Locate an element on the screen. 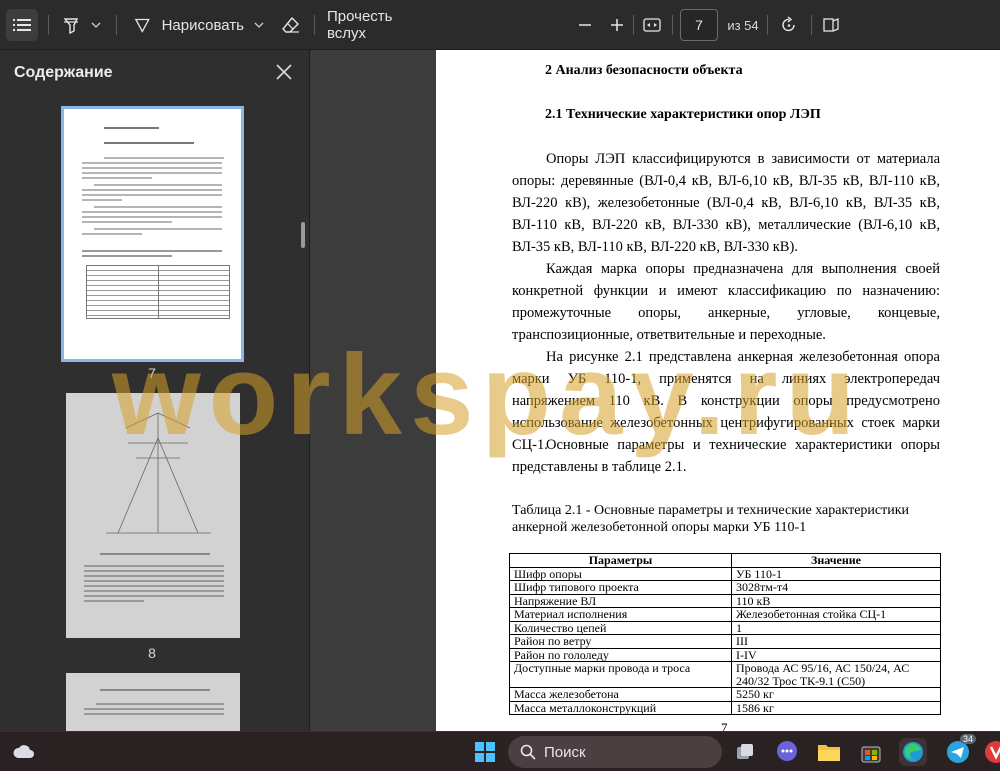  highlight-dropdown is located at coordinates (96, 25).